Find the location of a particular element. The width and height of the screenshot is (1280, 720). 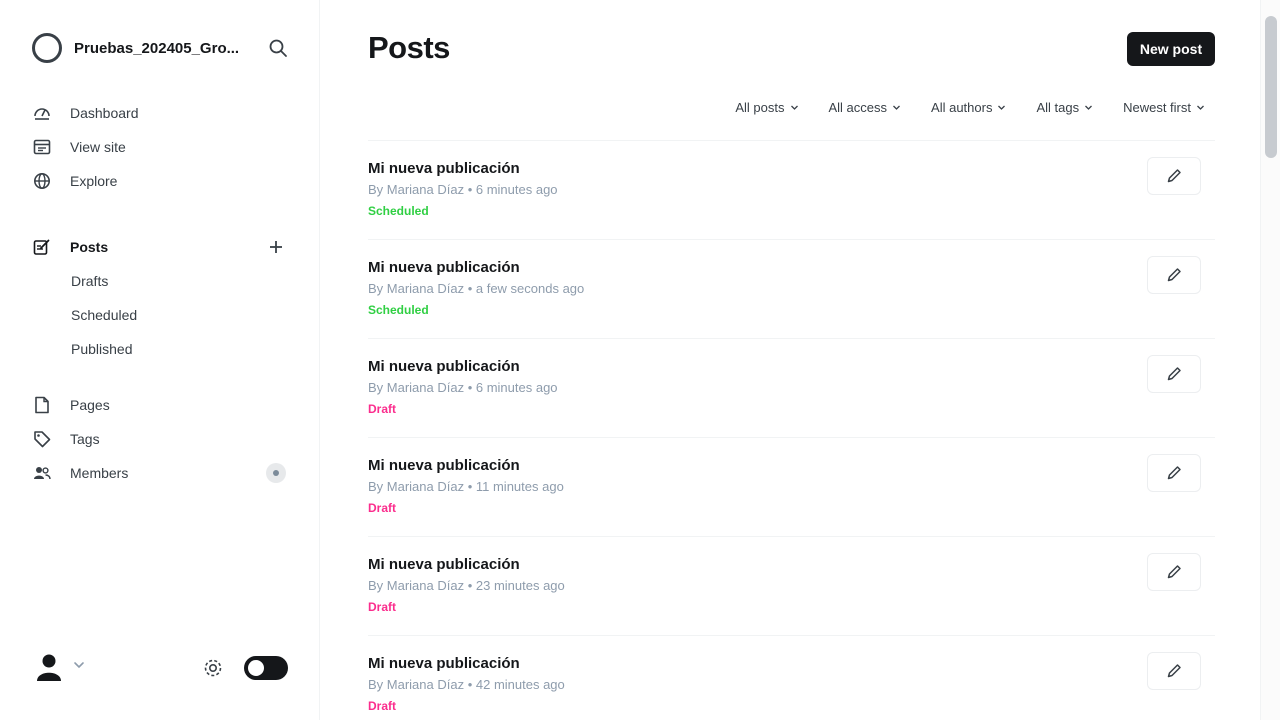

content-nav: Pages Tags Members is located at coordinates (160, 439).